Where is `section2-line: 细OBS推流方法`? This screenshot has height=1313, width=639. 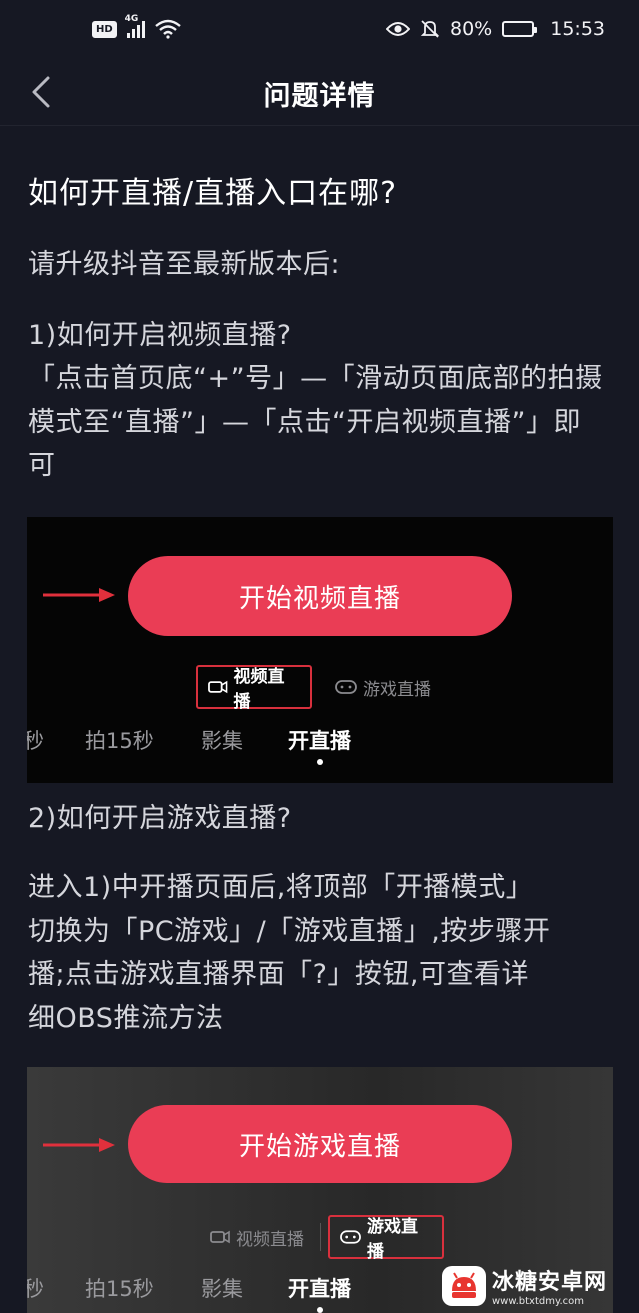 section2-line: 细OBS推流方法 is located at coordinates (126, 1018).